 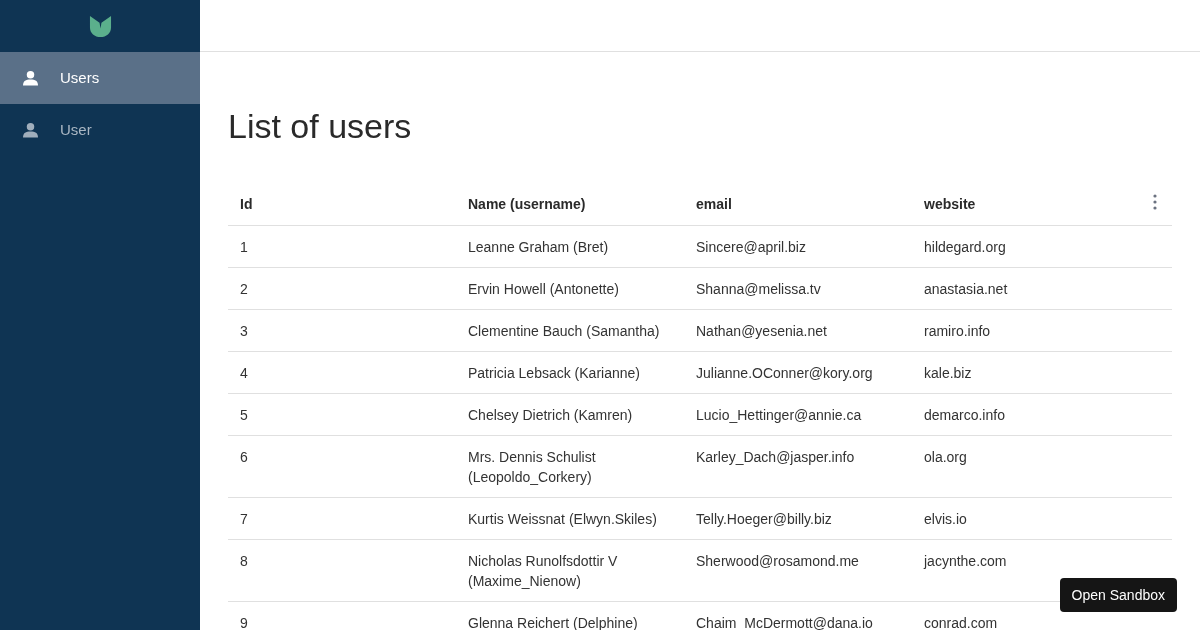 What do you see at coordinates (948, 372) in the screenshot?
I see `table-cell: kale.biz` at bounding box center [948, 372].